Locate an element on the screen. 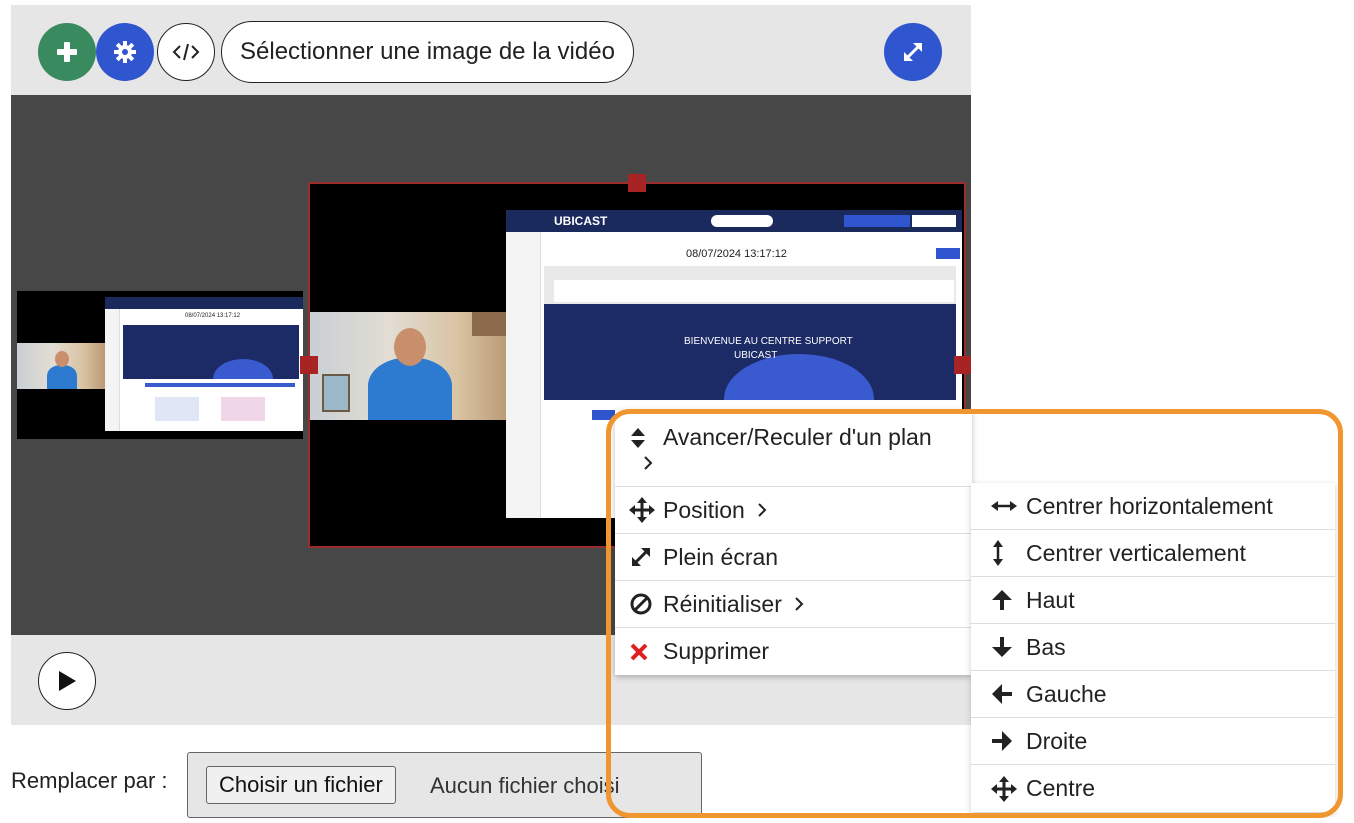 The height and width of the screenshot is (823, 1354). arrow-up-icon is located at coordinates (1002, 600).